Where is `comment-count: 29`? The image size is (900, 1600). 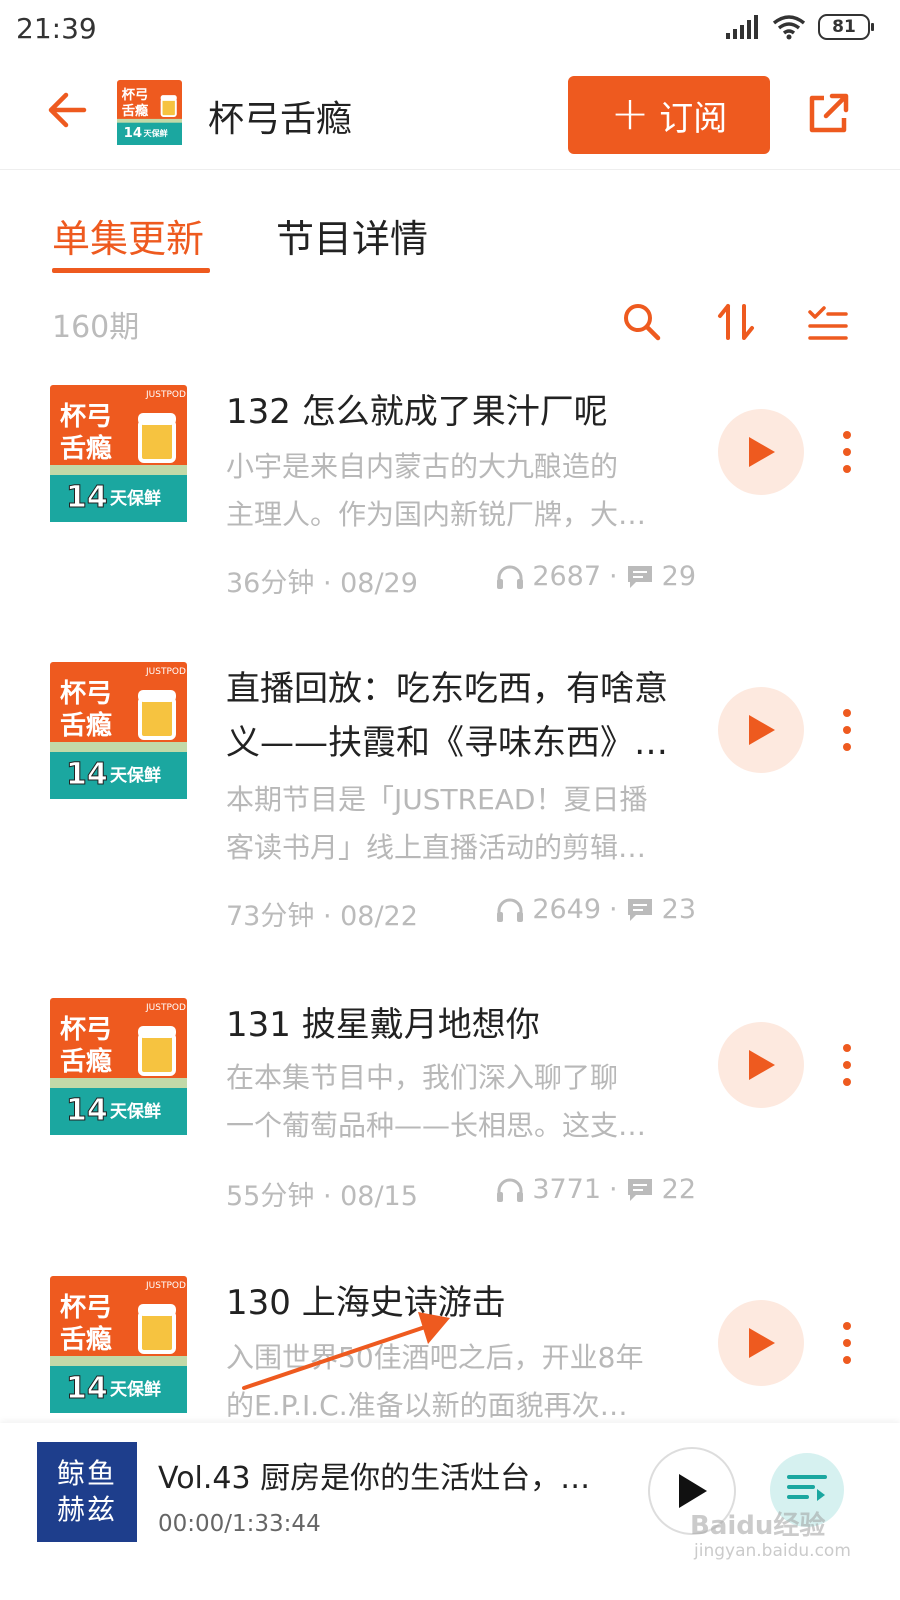 comment-count: 29 is located at coordinates (678, 576).